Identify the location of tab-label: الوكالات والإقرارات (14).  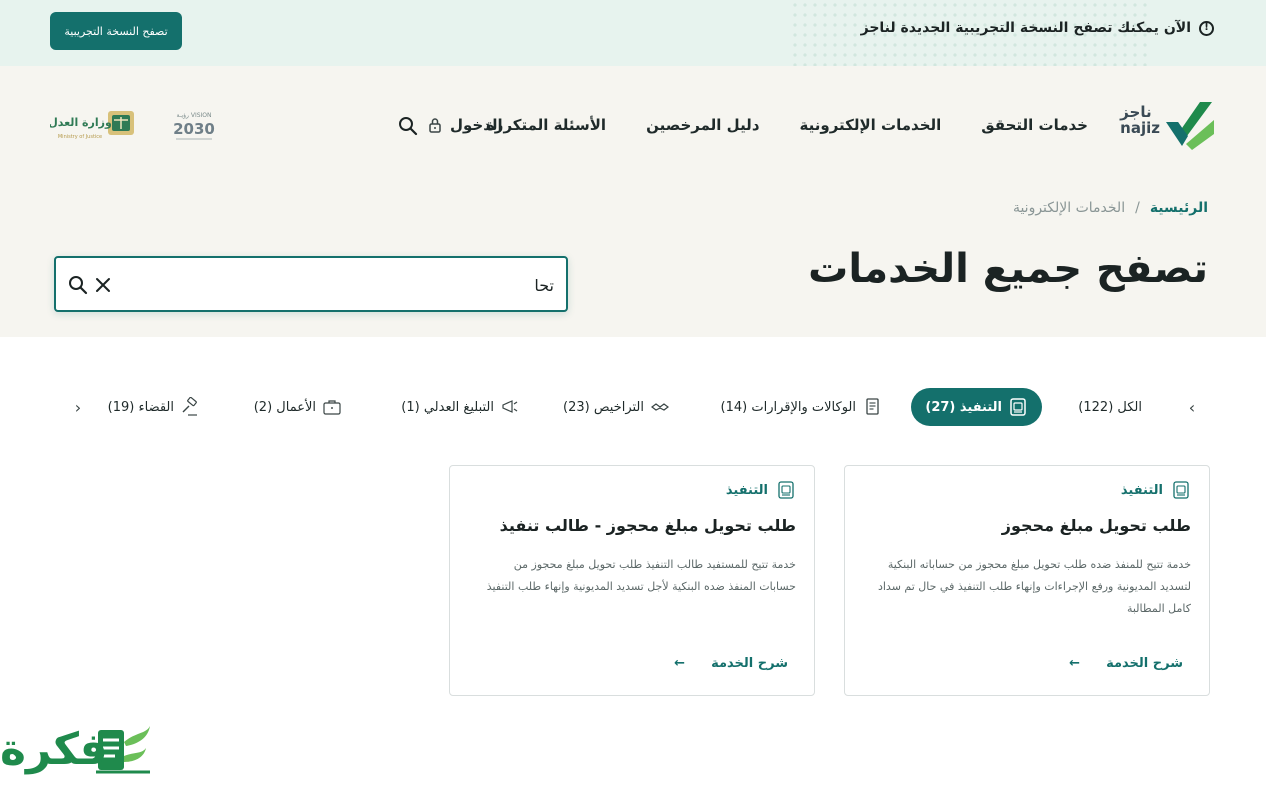
(788, 407).